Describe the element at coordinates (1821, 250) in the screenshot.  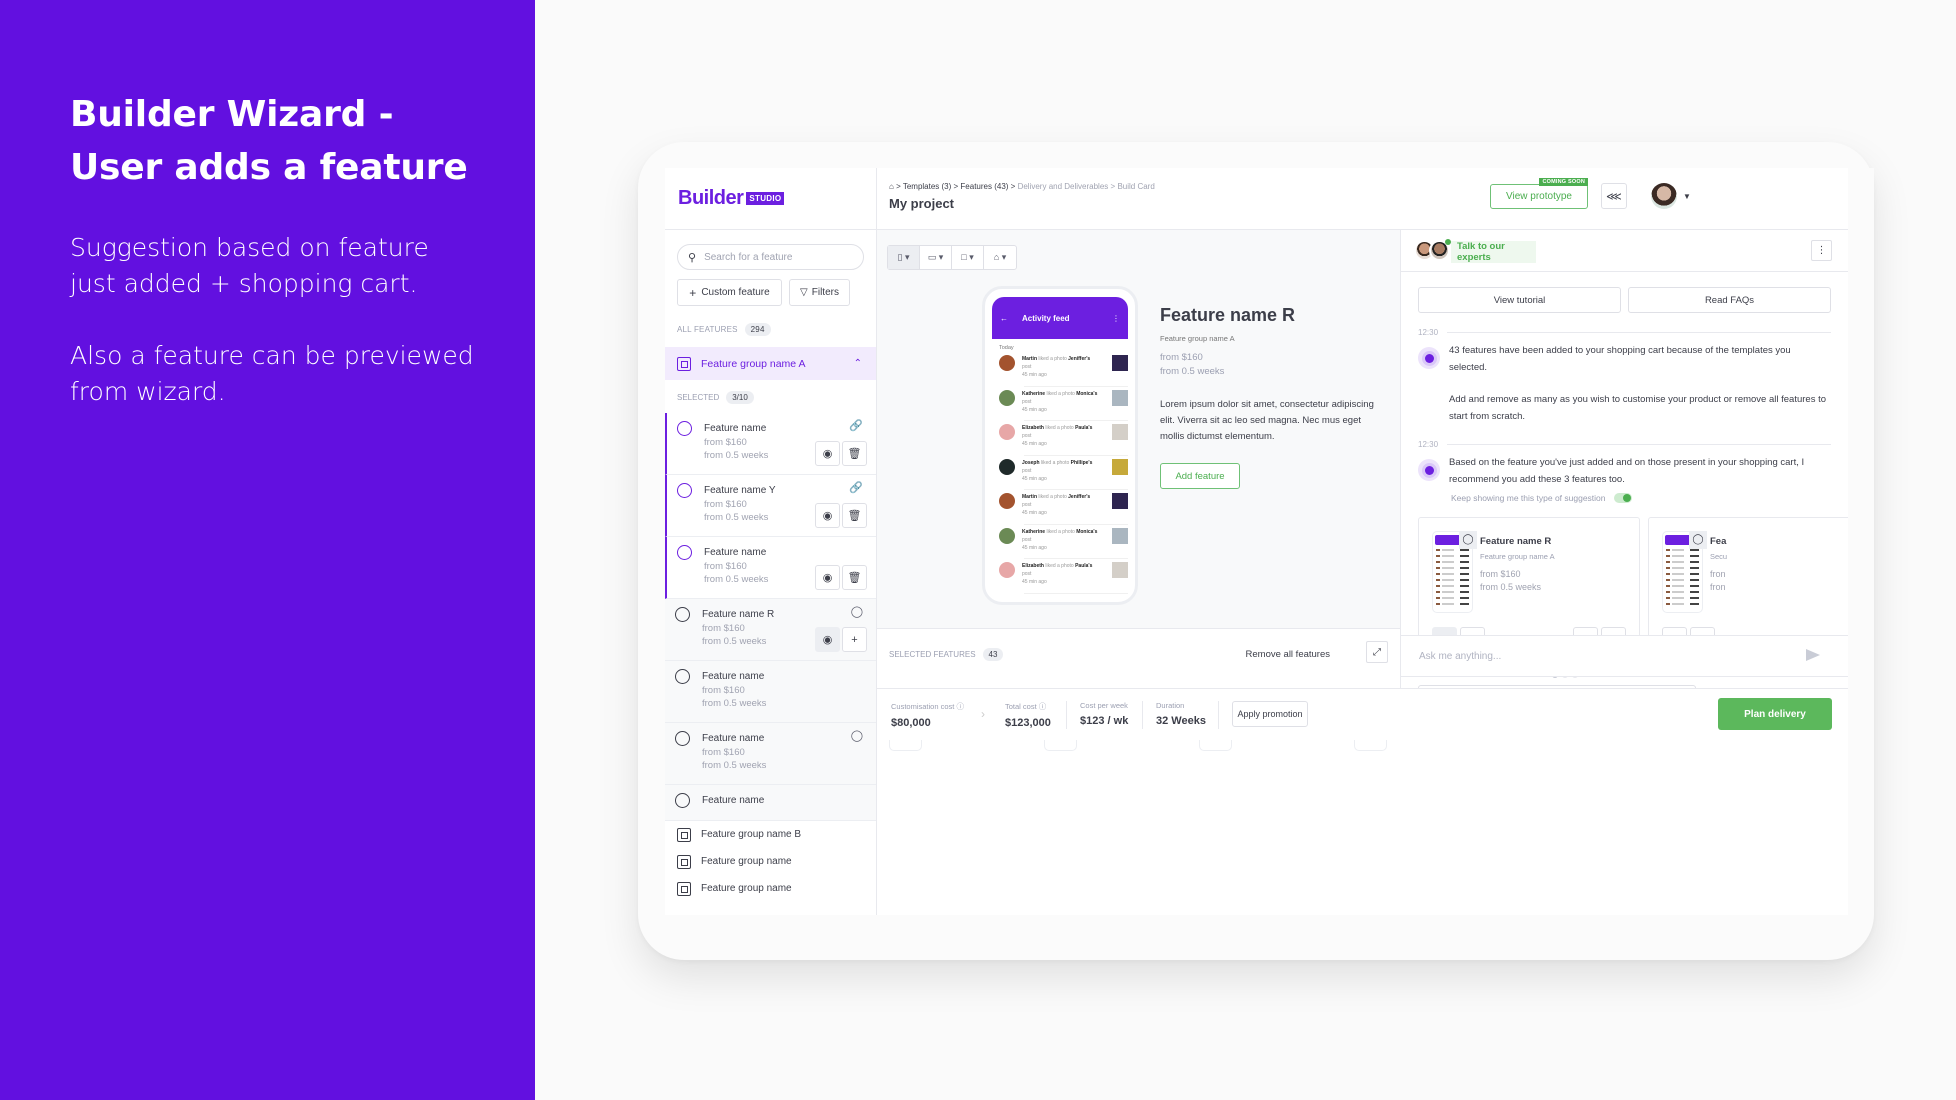
I see `more-options-button: ⋮` at that location.